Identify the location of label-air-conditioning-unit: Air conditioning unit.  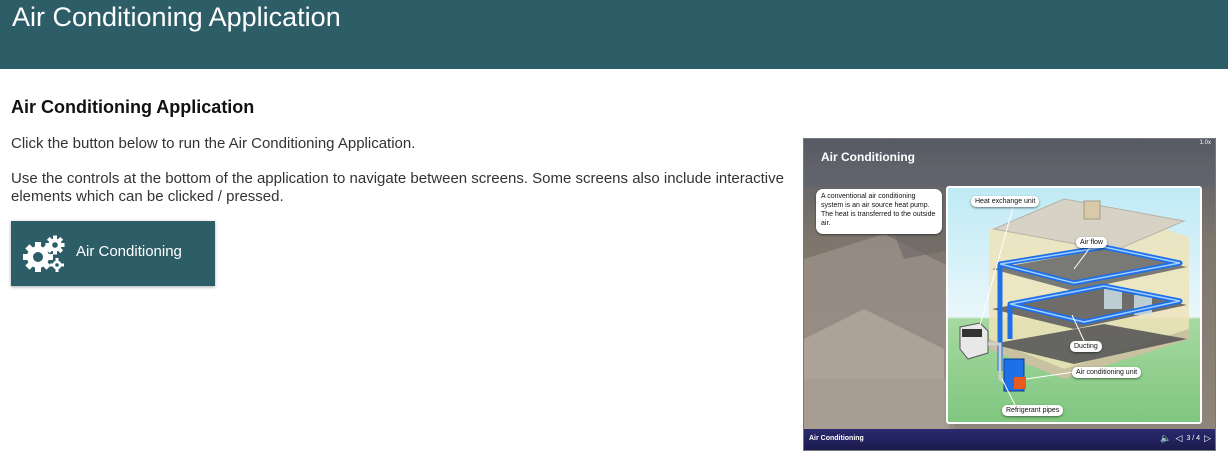
(1107, 372).